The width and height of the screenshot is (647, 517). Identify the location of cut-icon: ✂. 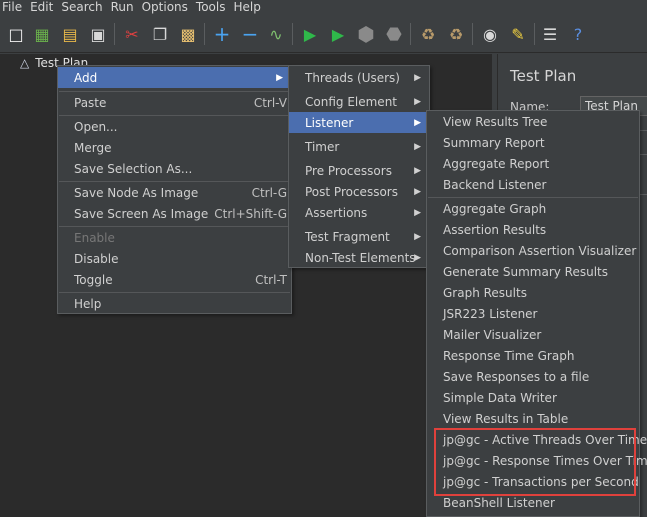
(132, 34).